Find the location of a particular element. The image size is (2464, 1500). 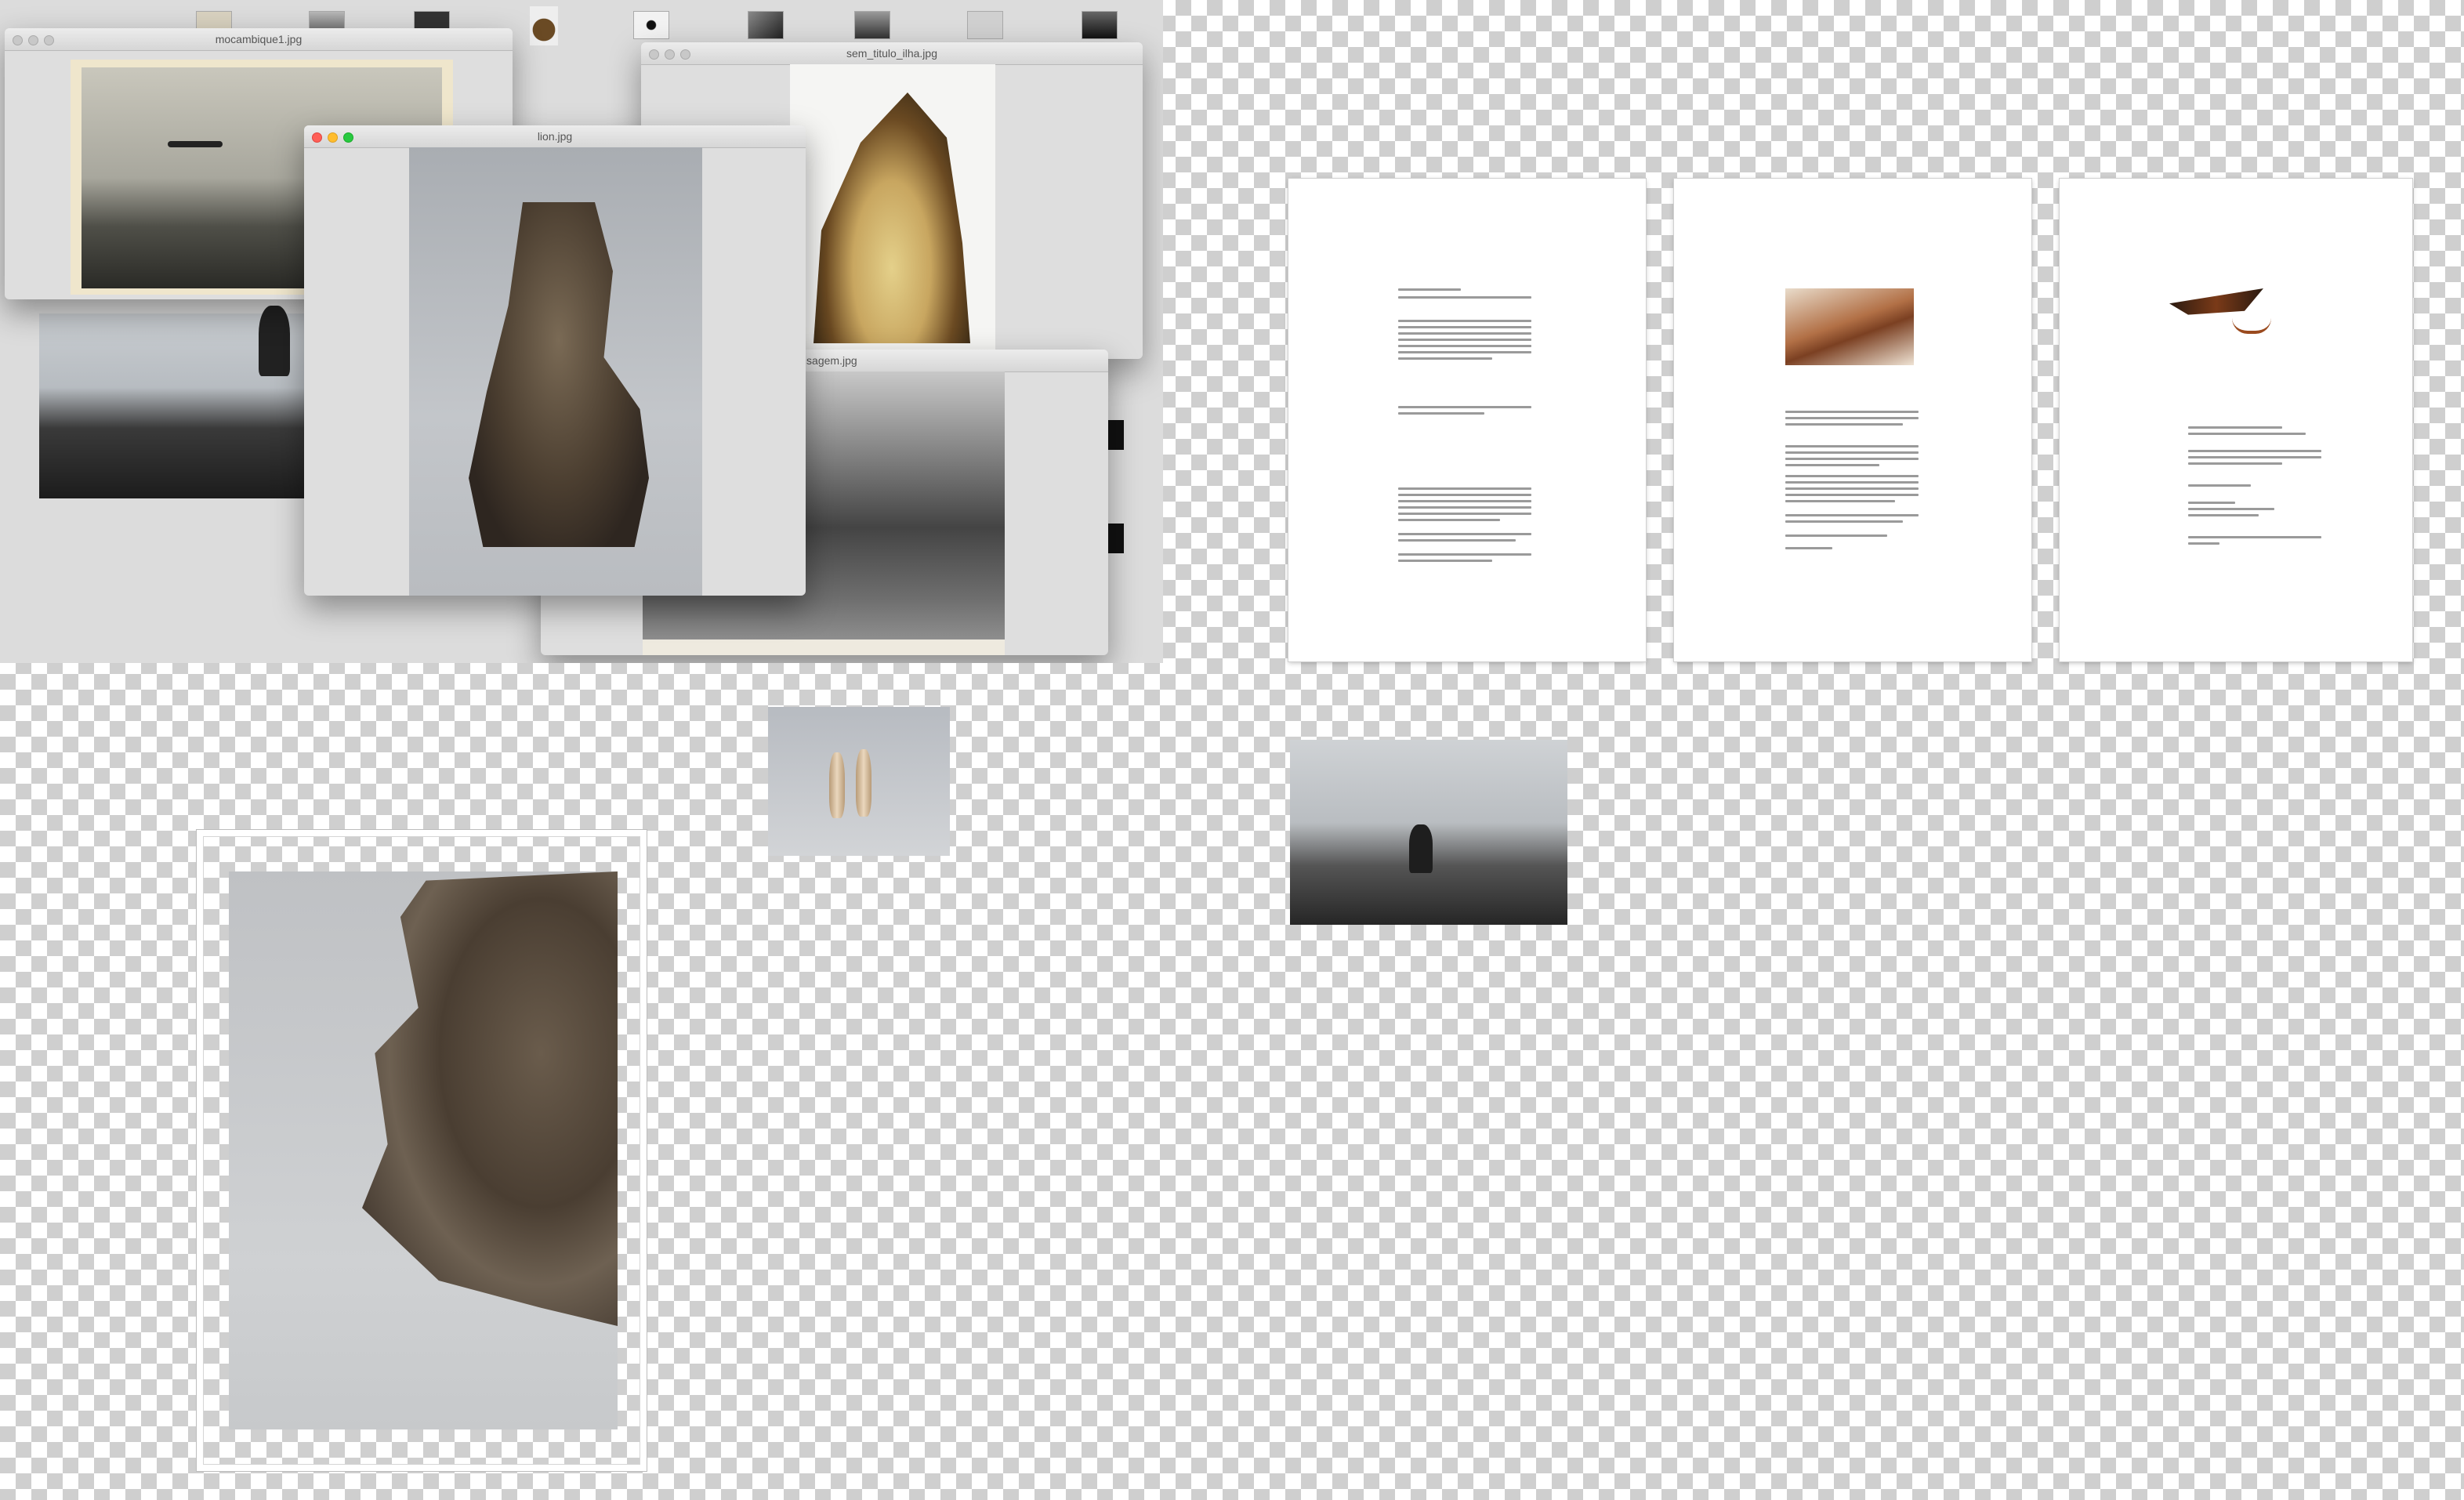

window-title: mocambique1.jpg is located at coordinates (259, 39).